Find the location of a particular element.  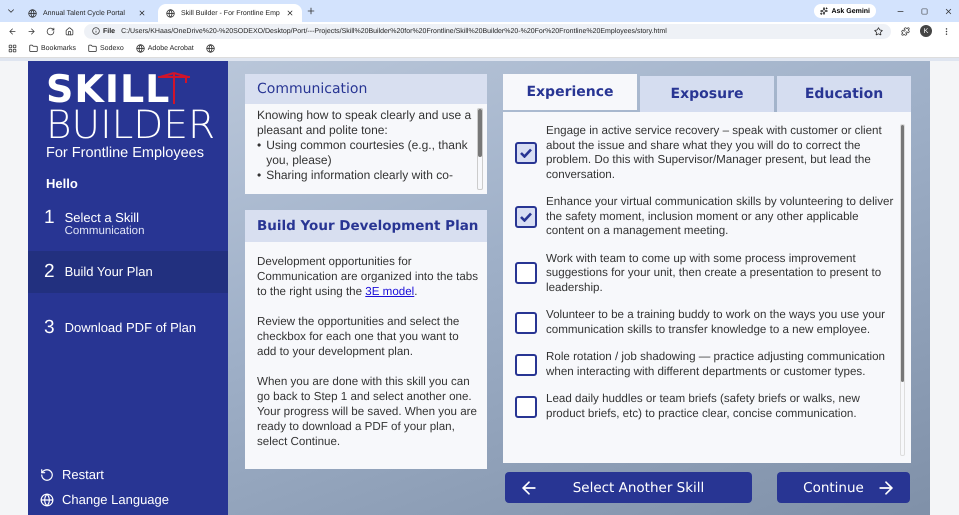

opportunity-text: Engage in active service recovery – speak with customer or client about the issue and share what they you will do to correct the problem. Do this with Supervisor/Manager present, but lead the conversation. is located at coordinates (714, 153).